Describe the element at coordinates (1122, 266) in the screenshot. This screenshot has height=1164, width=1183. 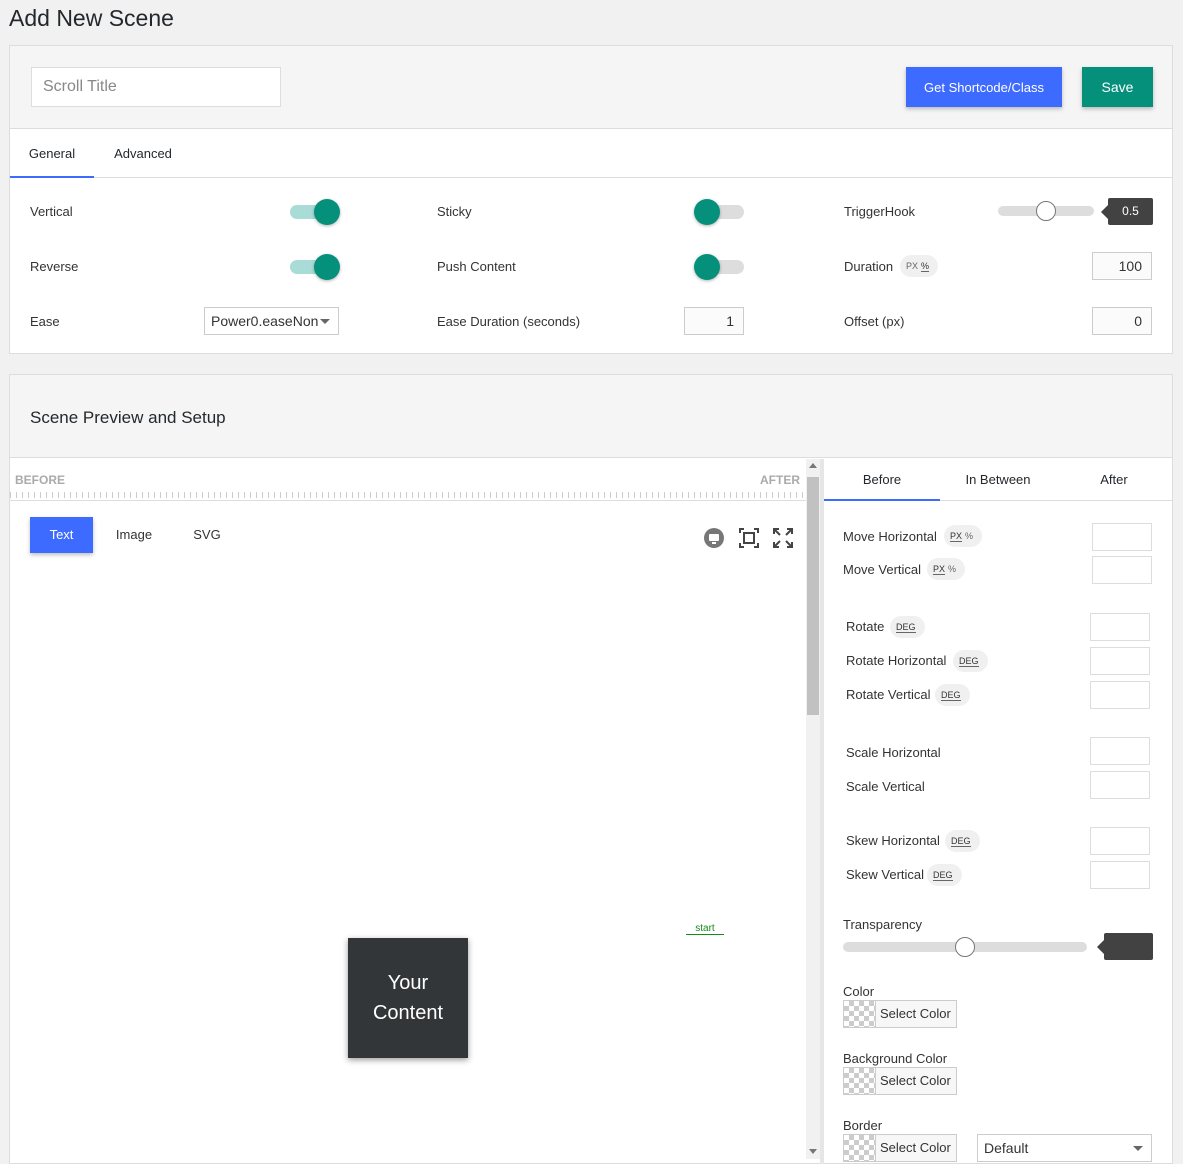
I see `duration-input: 100` at that location.